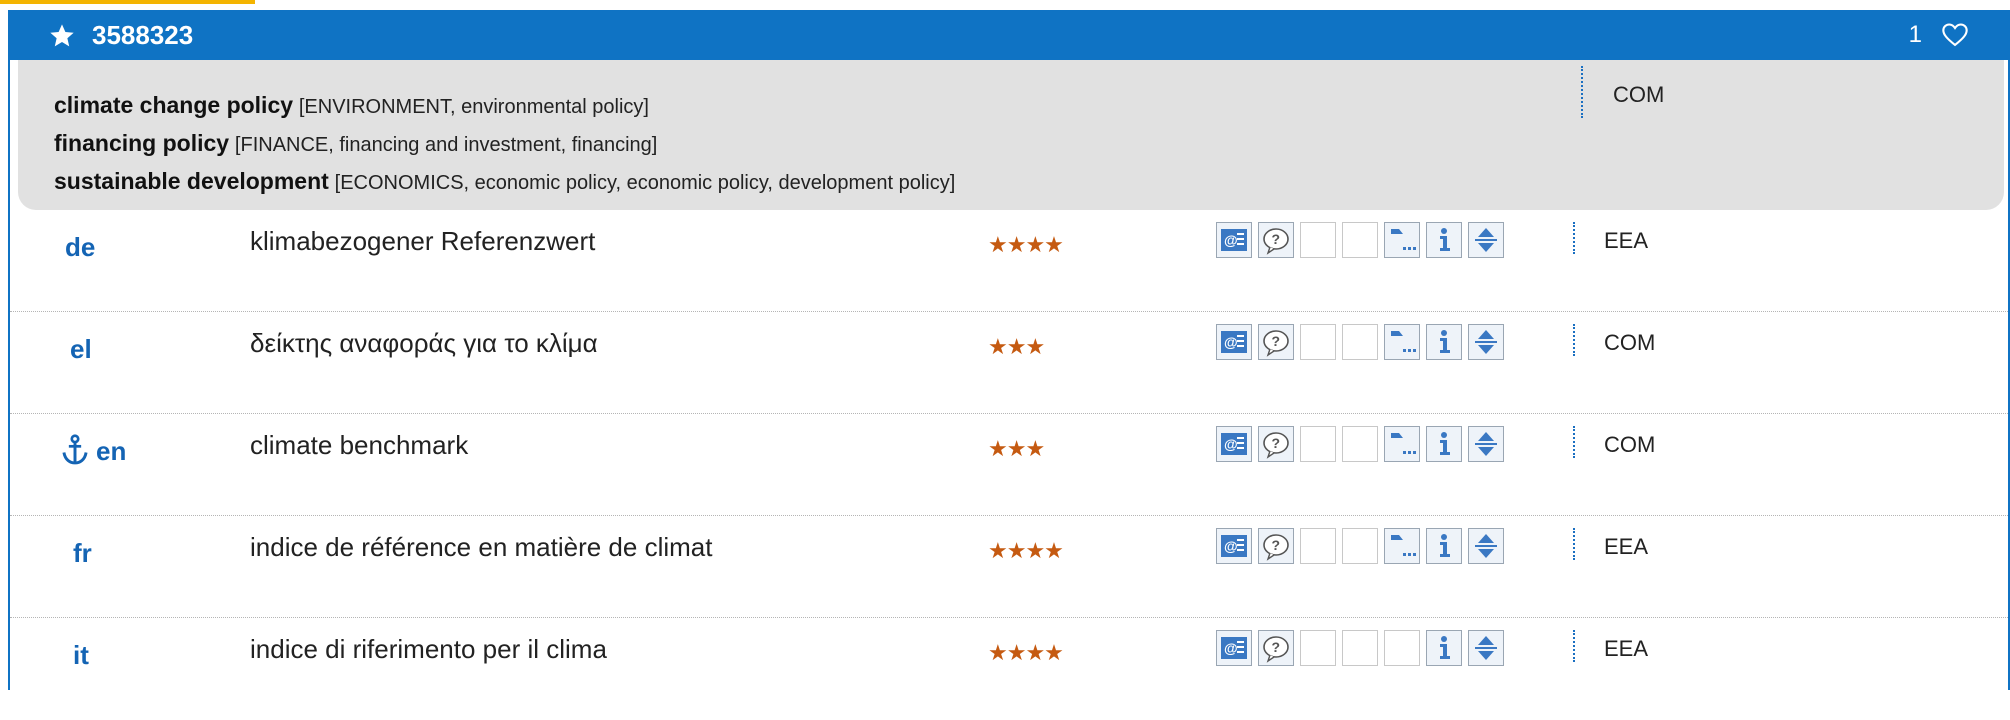  Describe the element at coordinates (111, 451) in the screenshot. I see `language-code: en` at that location.